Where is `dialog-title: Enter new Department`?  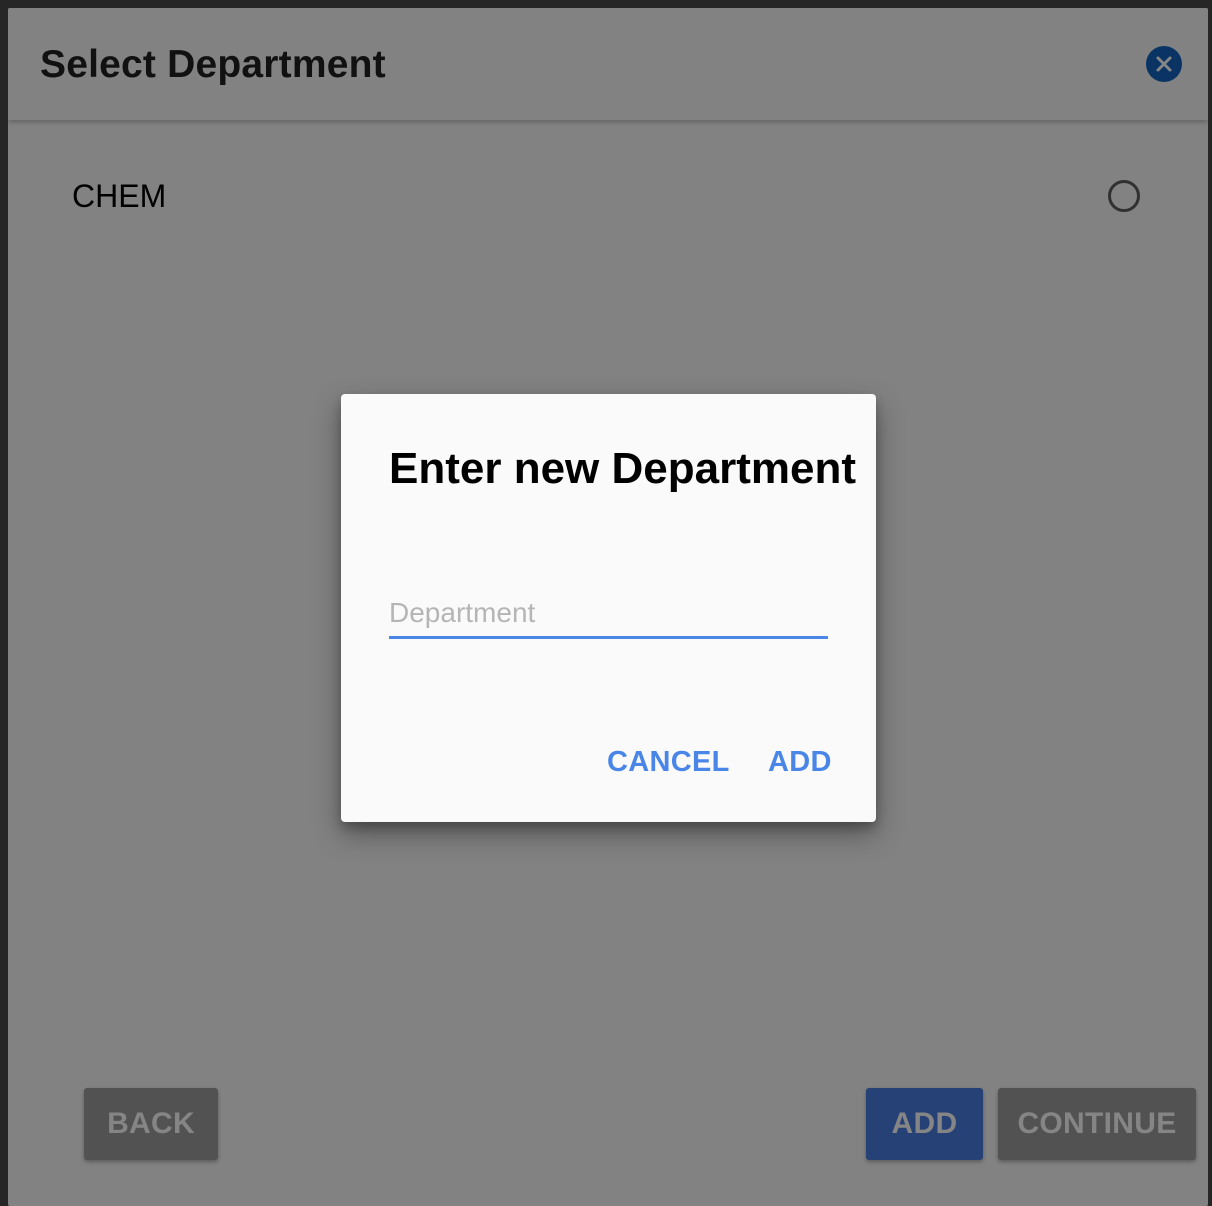
dialog-title: Enter new Department is located at coordinates (622, 468).